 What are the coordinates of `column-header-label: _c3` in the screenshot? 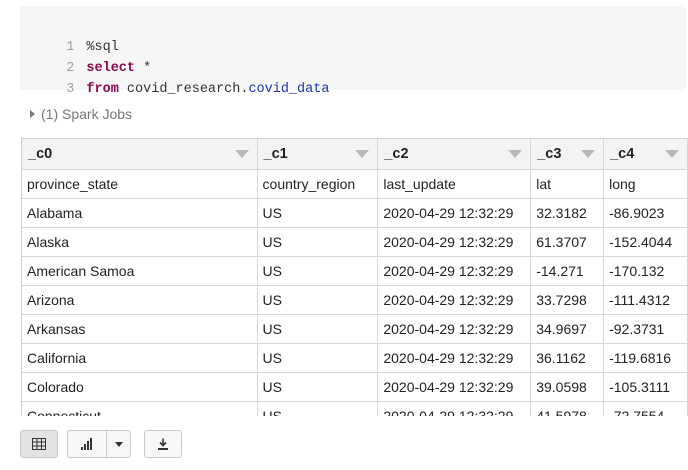 It's located at (549, 153).